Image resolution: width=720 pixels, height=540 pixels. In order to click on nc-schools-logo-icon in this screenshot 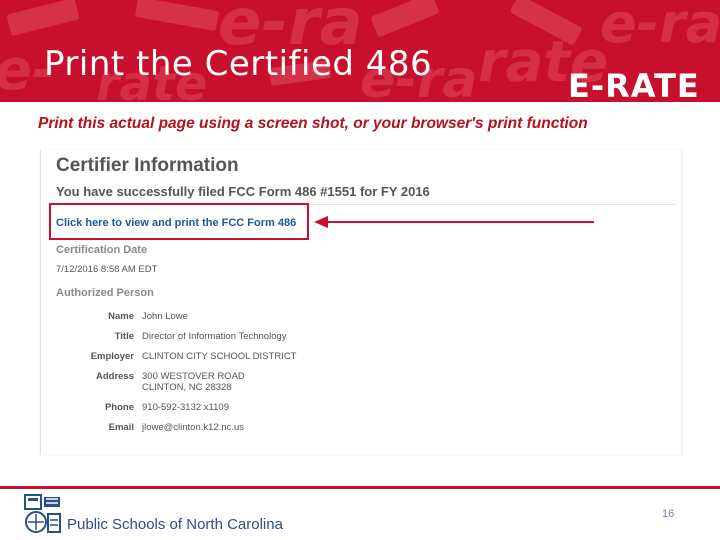, I will do `click(42, 513)`.